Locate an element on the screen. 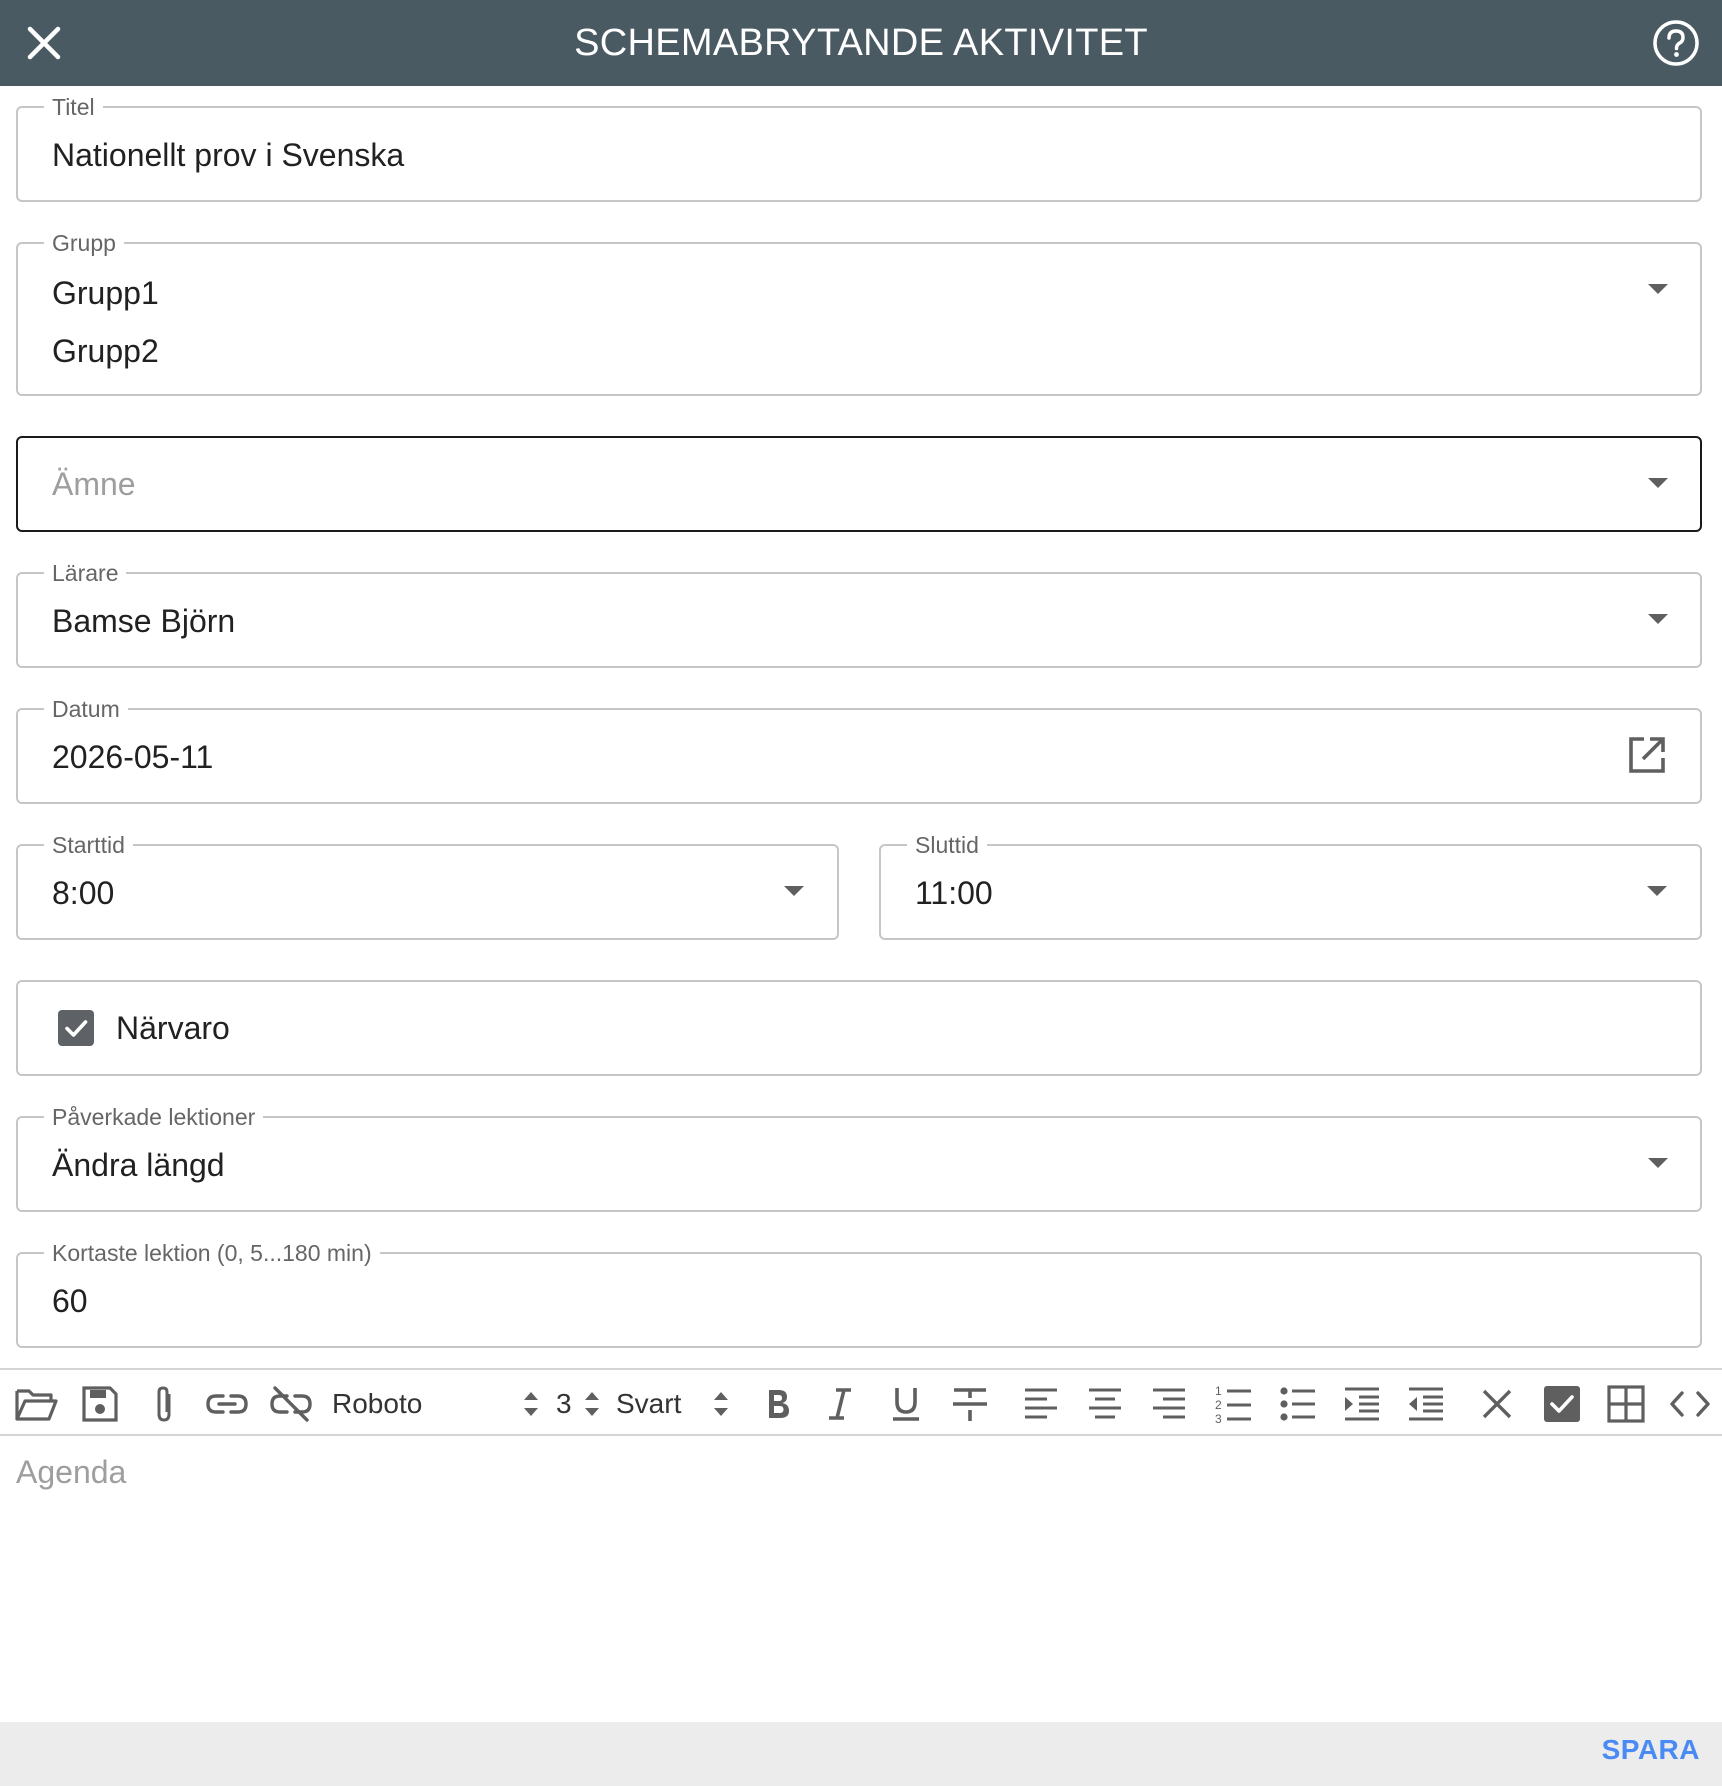  dialog-title: SCHEMABRYTANDE AKTIVITET is located at coordinates (861, 43).